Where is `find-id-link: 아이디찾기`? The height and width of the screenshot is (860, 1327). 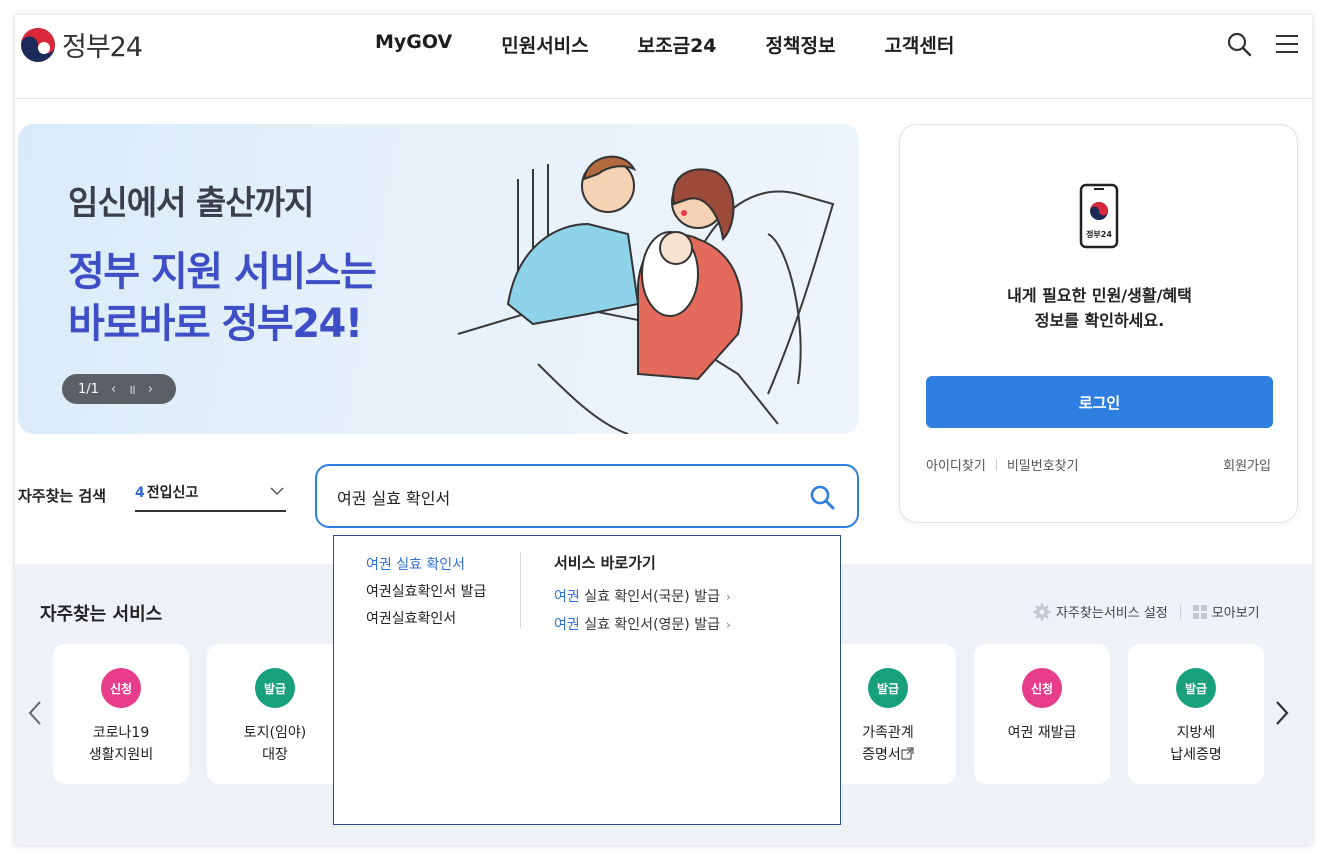 find-id-link: 아이디찾기 is located at coordinates (956, 464).